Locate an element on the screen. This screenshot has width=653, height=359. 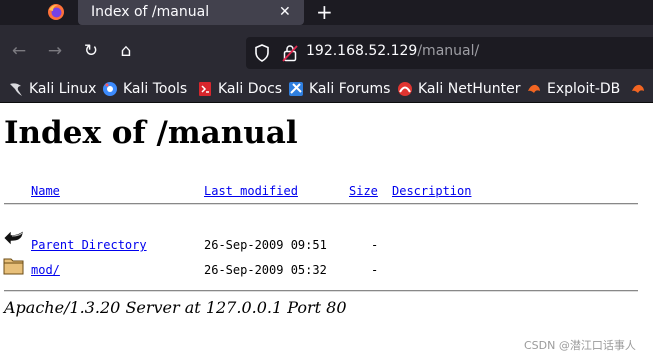
firefox-icon is located at coordinates (56, 12).